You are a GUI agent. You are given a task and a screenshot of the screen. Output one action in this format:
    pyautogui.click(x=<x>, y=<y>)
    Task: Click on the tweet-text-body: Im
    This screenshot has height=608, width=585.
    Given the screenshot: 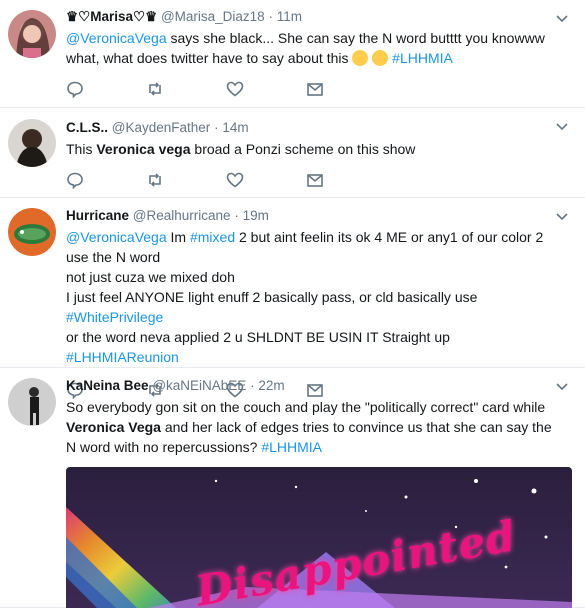 What is the action you would take?
    pyautogui.click(x=178, y=237)
    